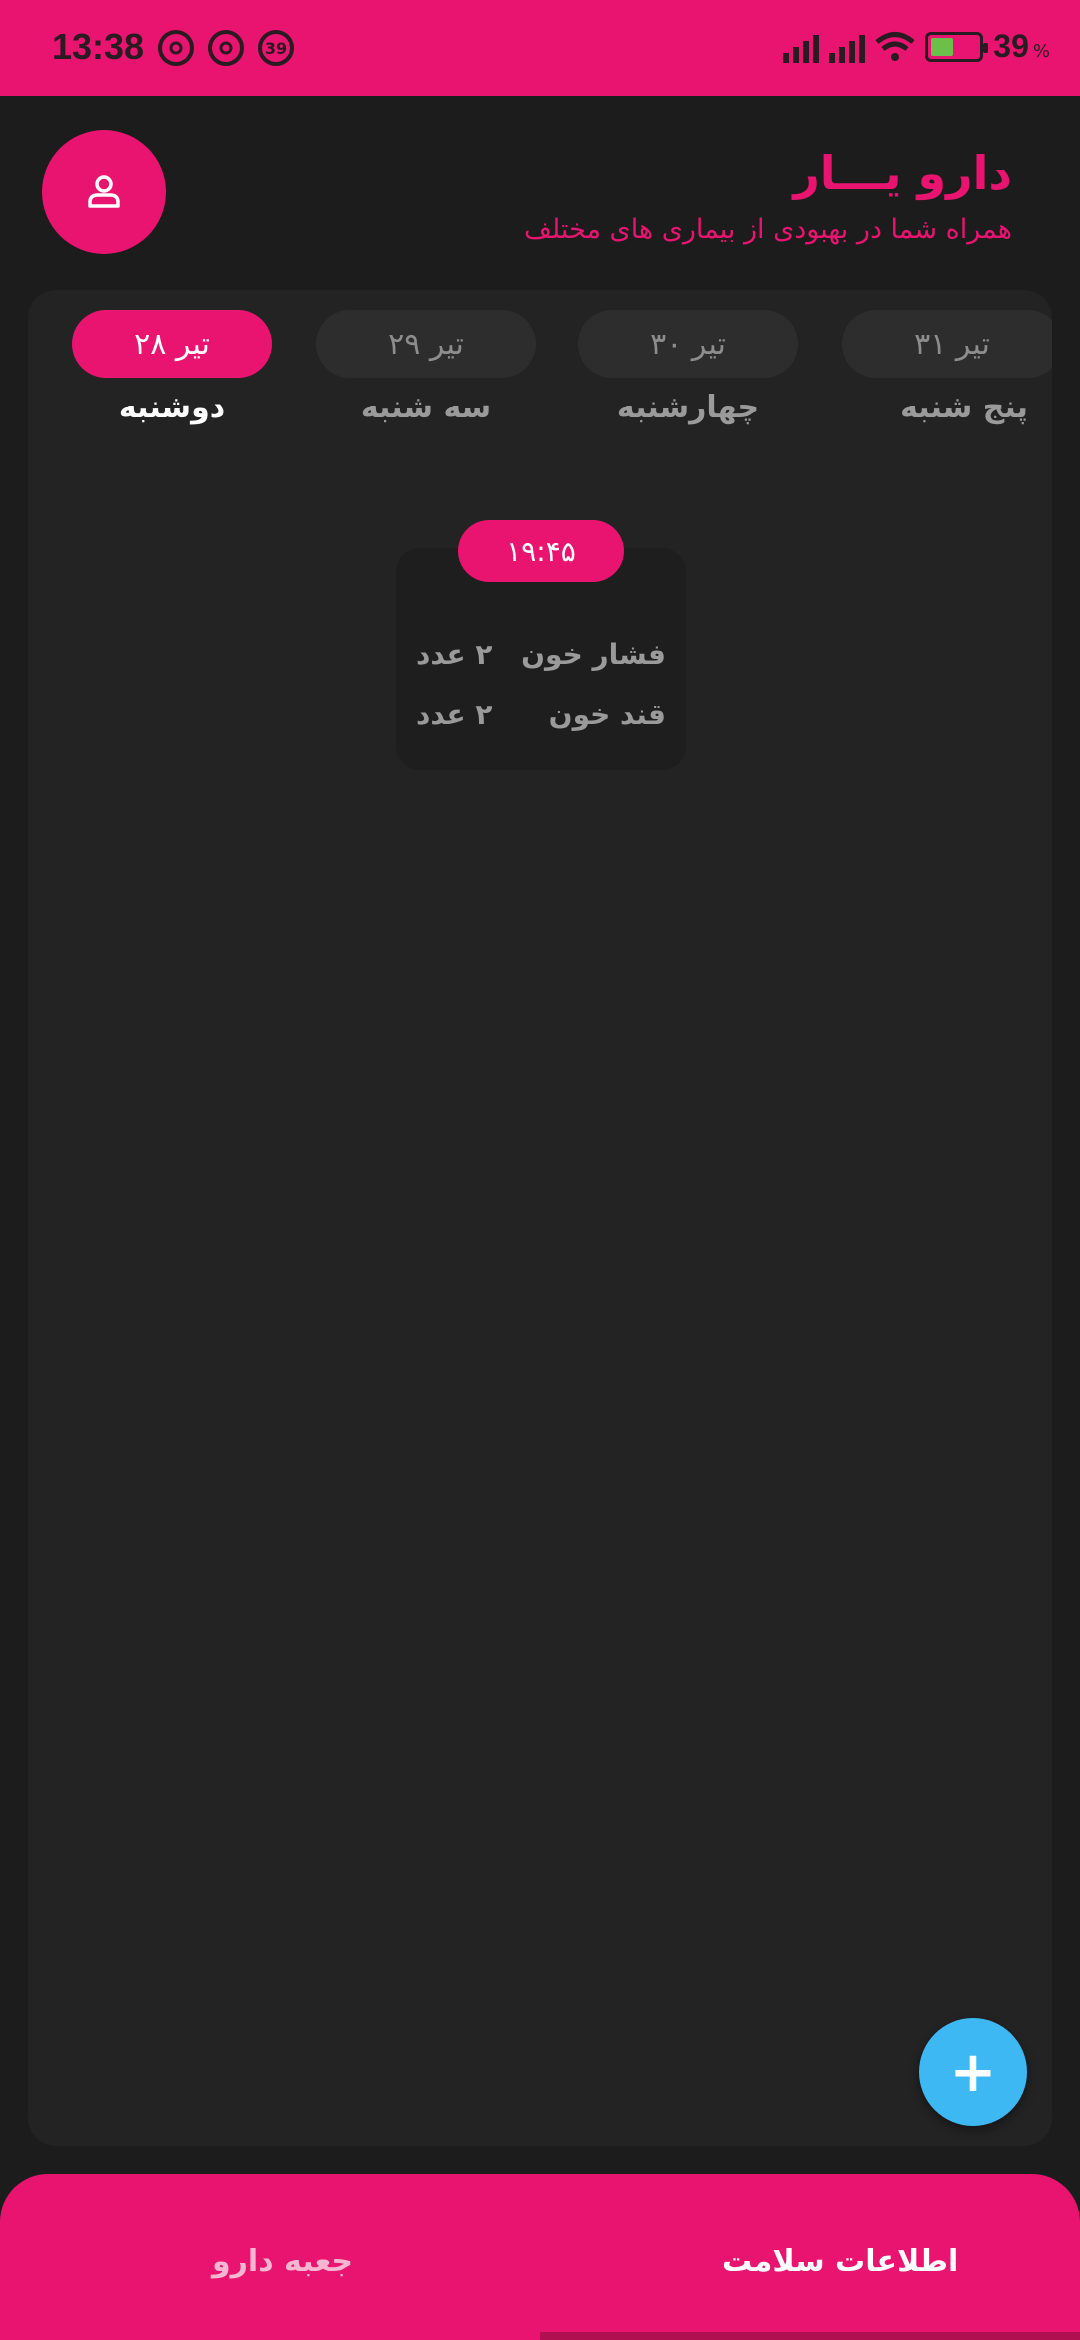 This screenshot has height=2340, width=1080. I want to click on profile-button, so click(104, 192).